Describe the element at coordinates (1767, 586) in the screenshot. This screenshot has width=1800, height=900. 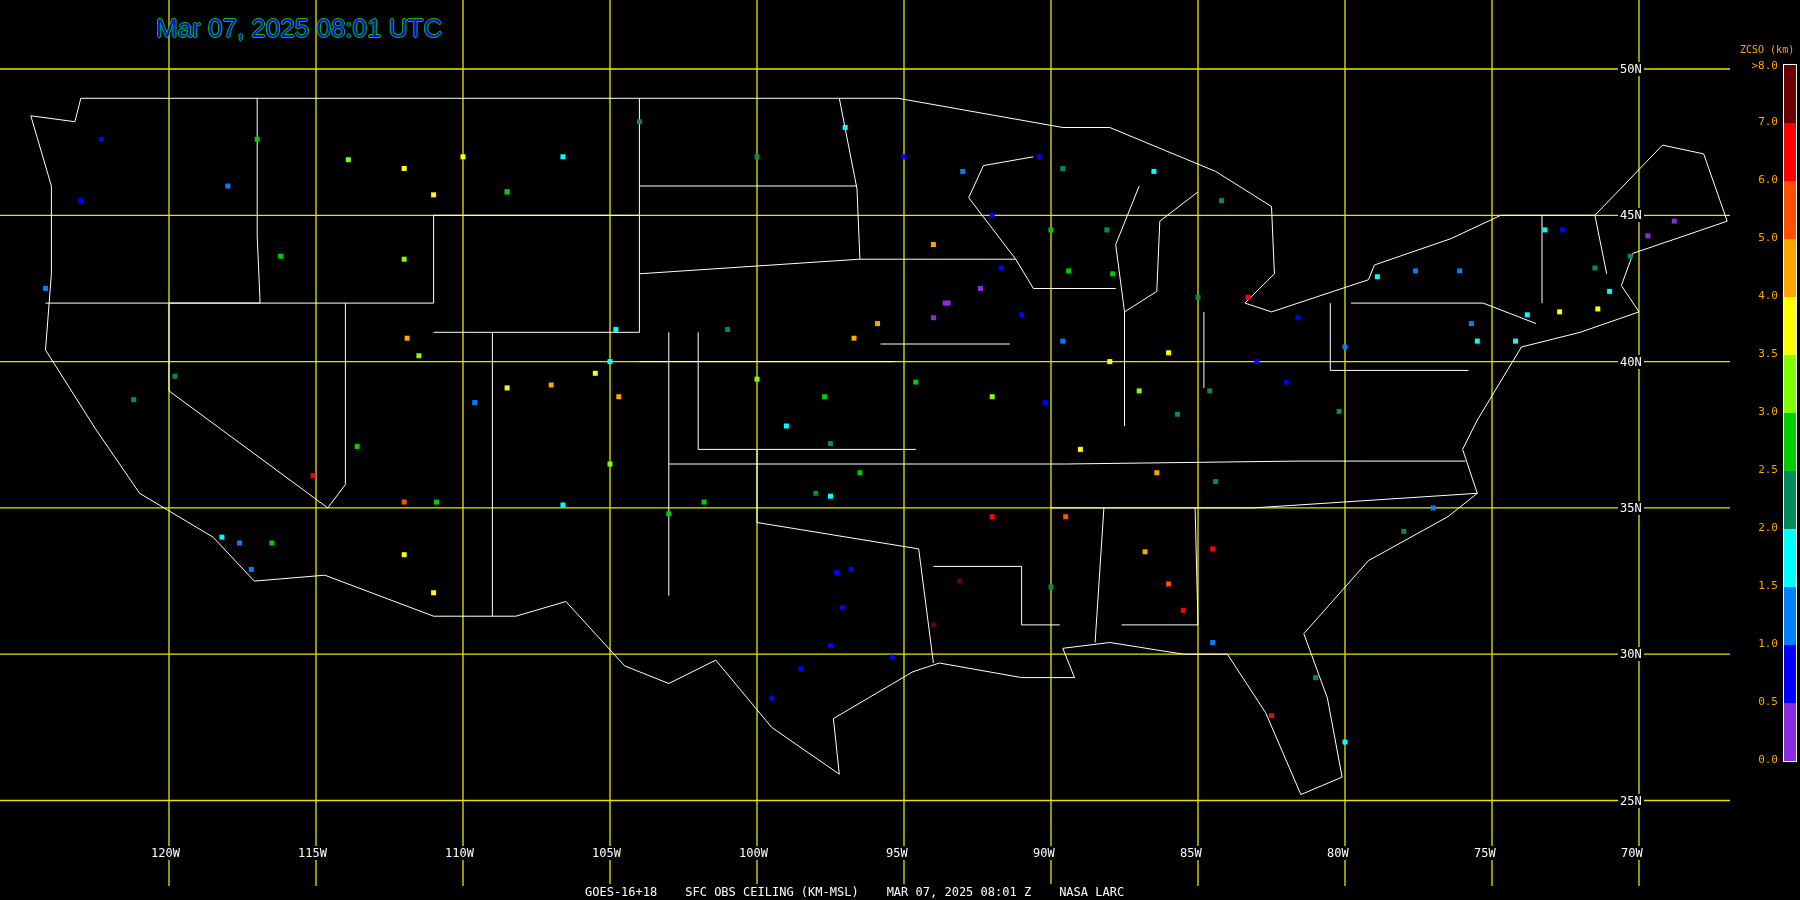
I see `colorbar-tick-label: 1.5` at that location.